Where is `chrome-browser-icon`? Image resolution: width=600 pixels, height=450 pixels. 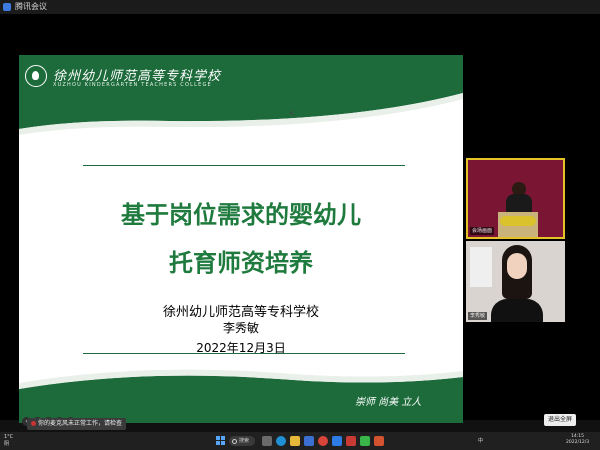
chrome-browser-icon is located at coordinates (323, 441).